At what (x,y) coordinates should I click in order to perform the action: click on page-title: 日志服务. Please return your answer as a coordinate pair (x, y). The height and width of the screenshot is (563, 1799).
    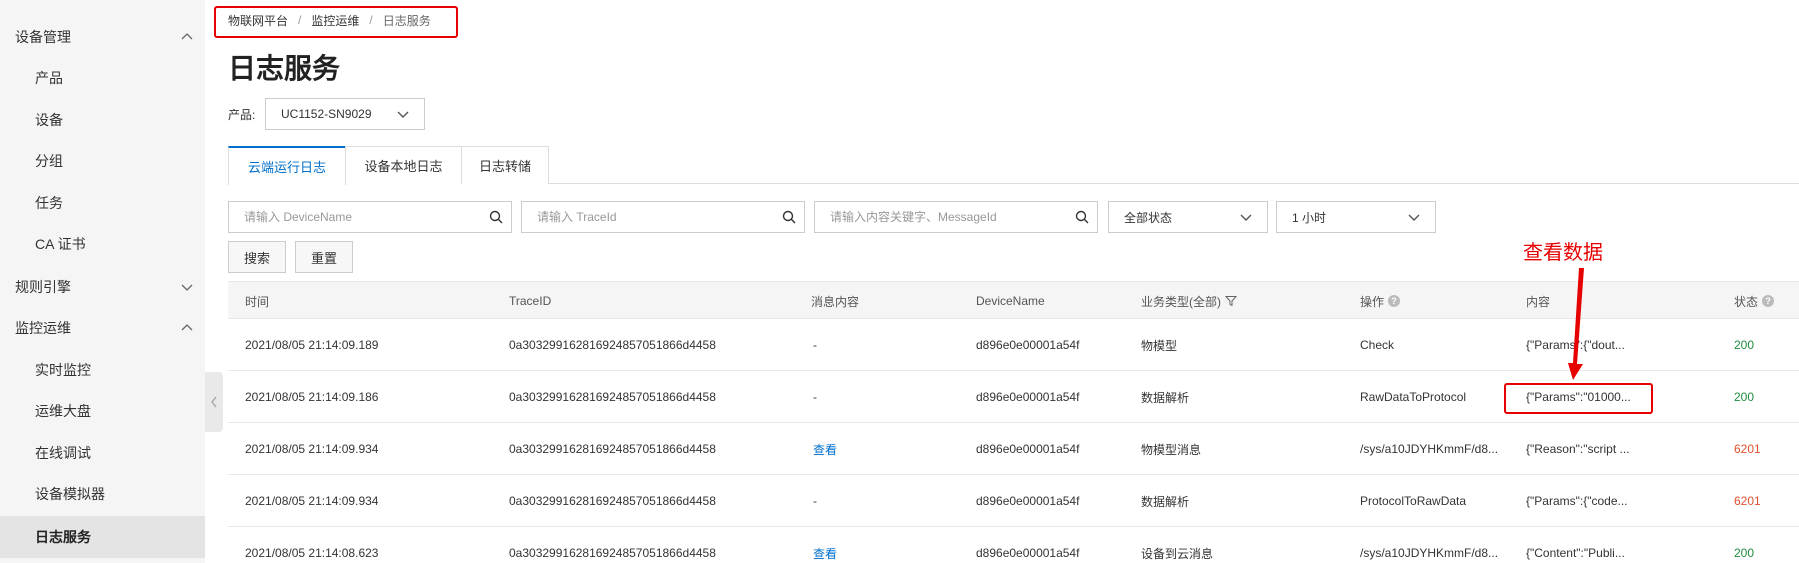
    Looking at the image, I should click on (284, 68).